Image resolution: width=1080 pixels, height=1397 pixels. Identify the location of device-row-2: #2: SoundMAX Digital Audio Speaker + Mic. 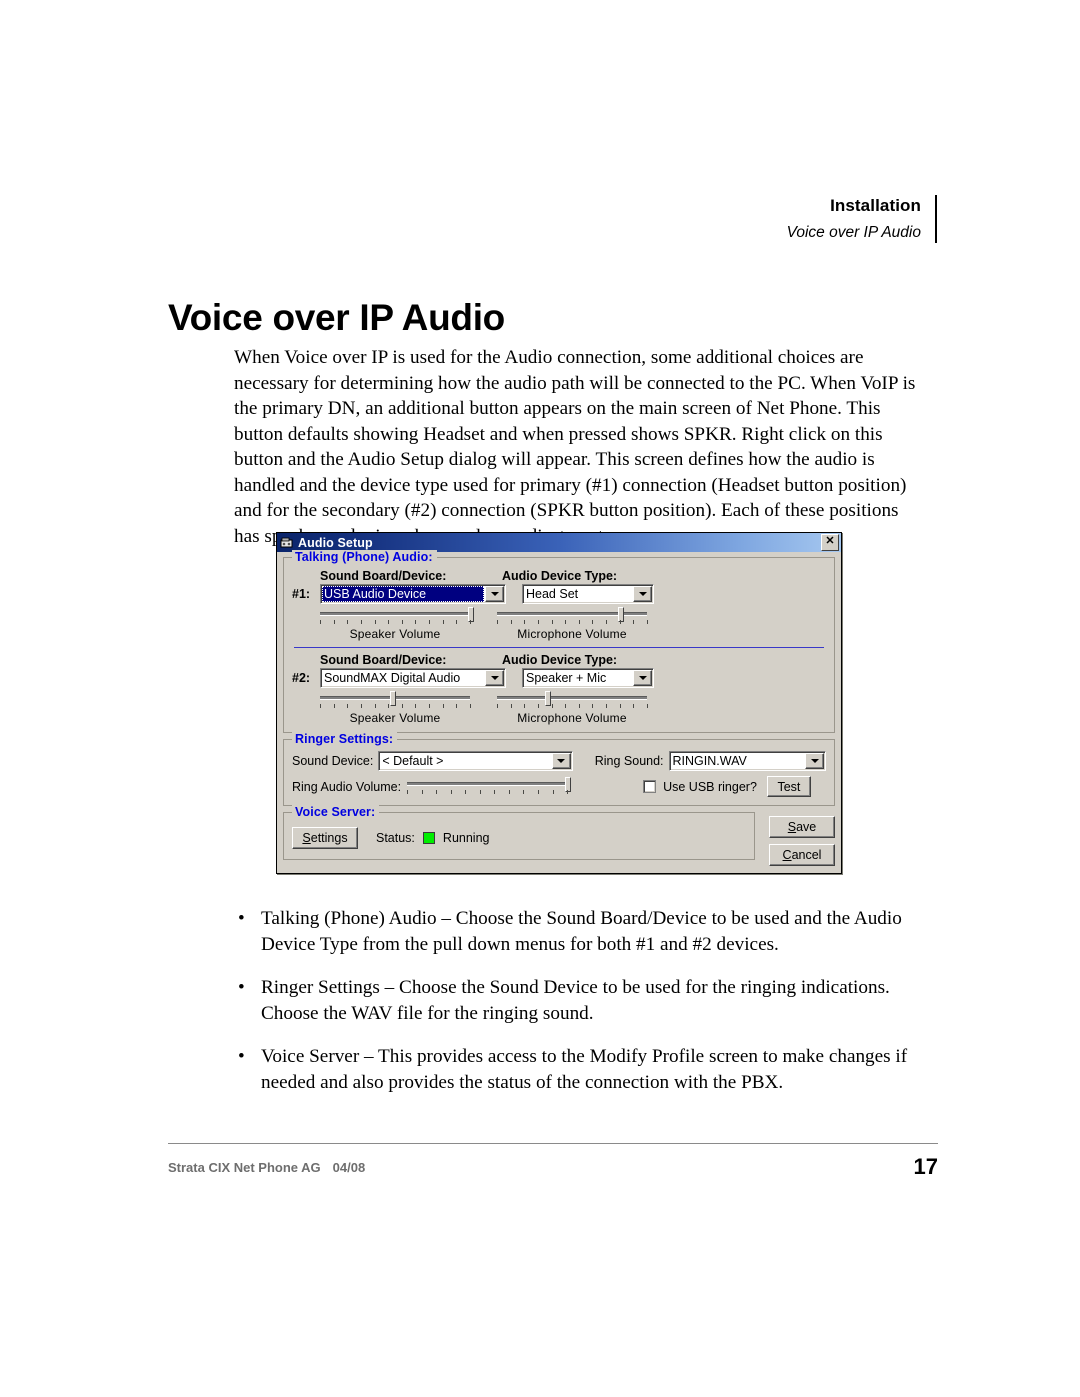
(559, 678).